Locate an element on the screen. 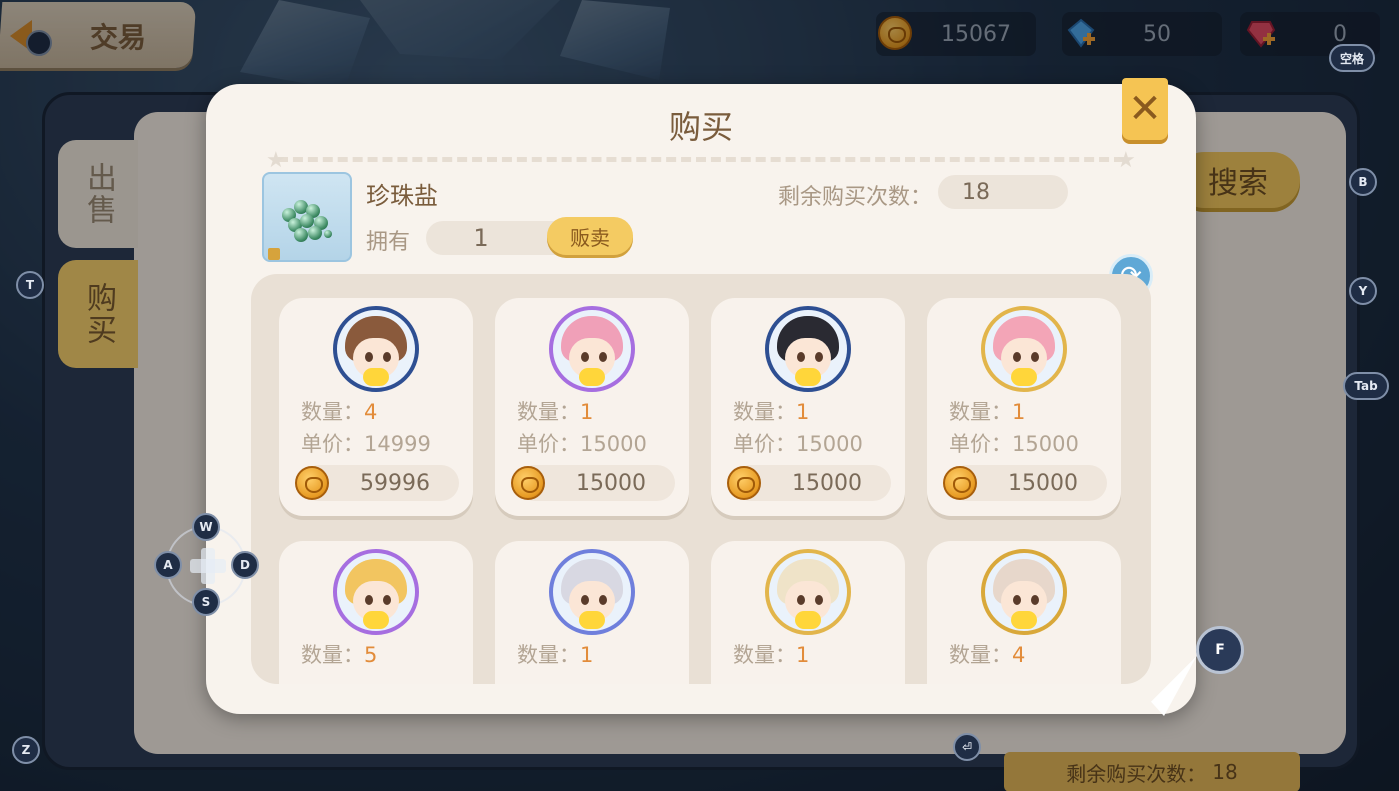 The height and width of the screenshot is (791, 1399). listing-card: 数量：4 单价：14999 59996 is located at coordinates (376, 407).